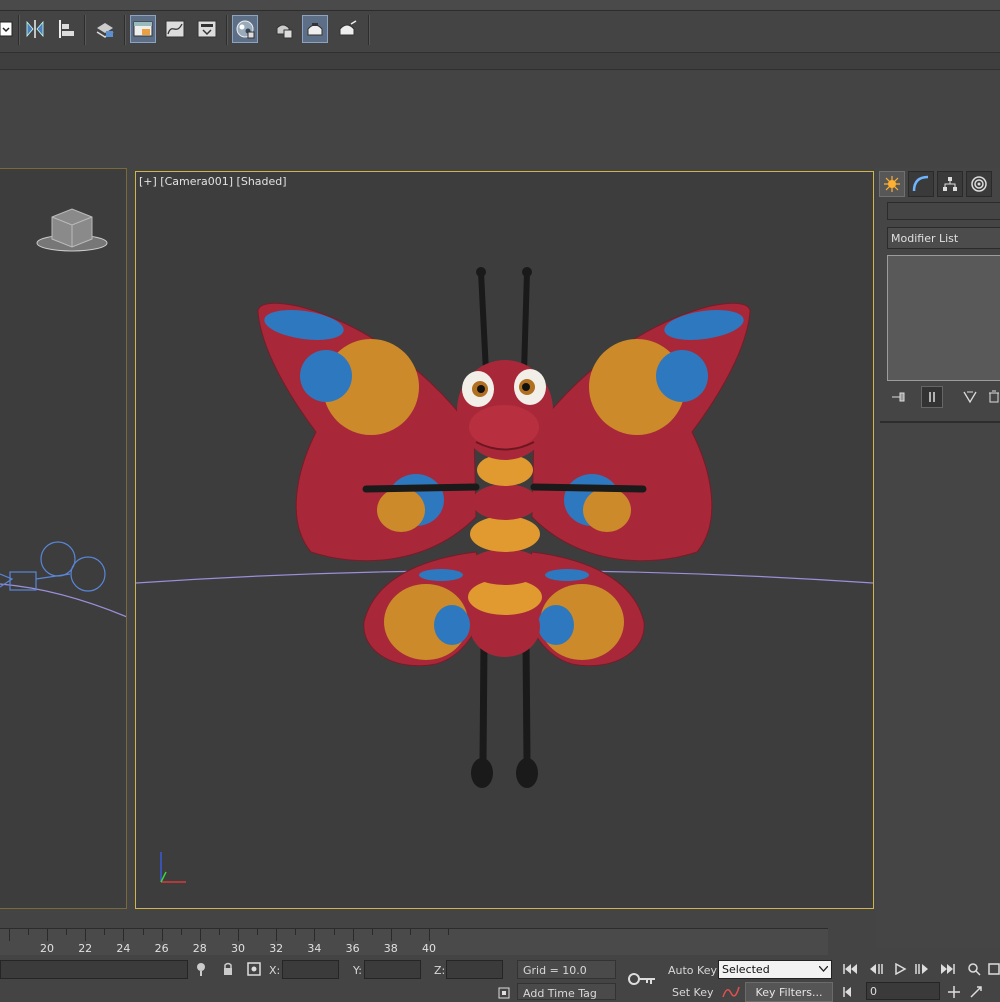 This screenshot has width=1000, height=1002. What do you see at coordinates (283, 29) in the screenshot?
I see `render-setup-icon` at bounding box center [283, 29].